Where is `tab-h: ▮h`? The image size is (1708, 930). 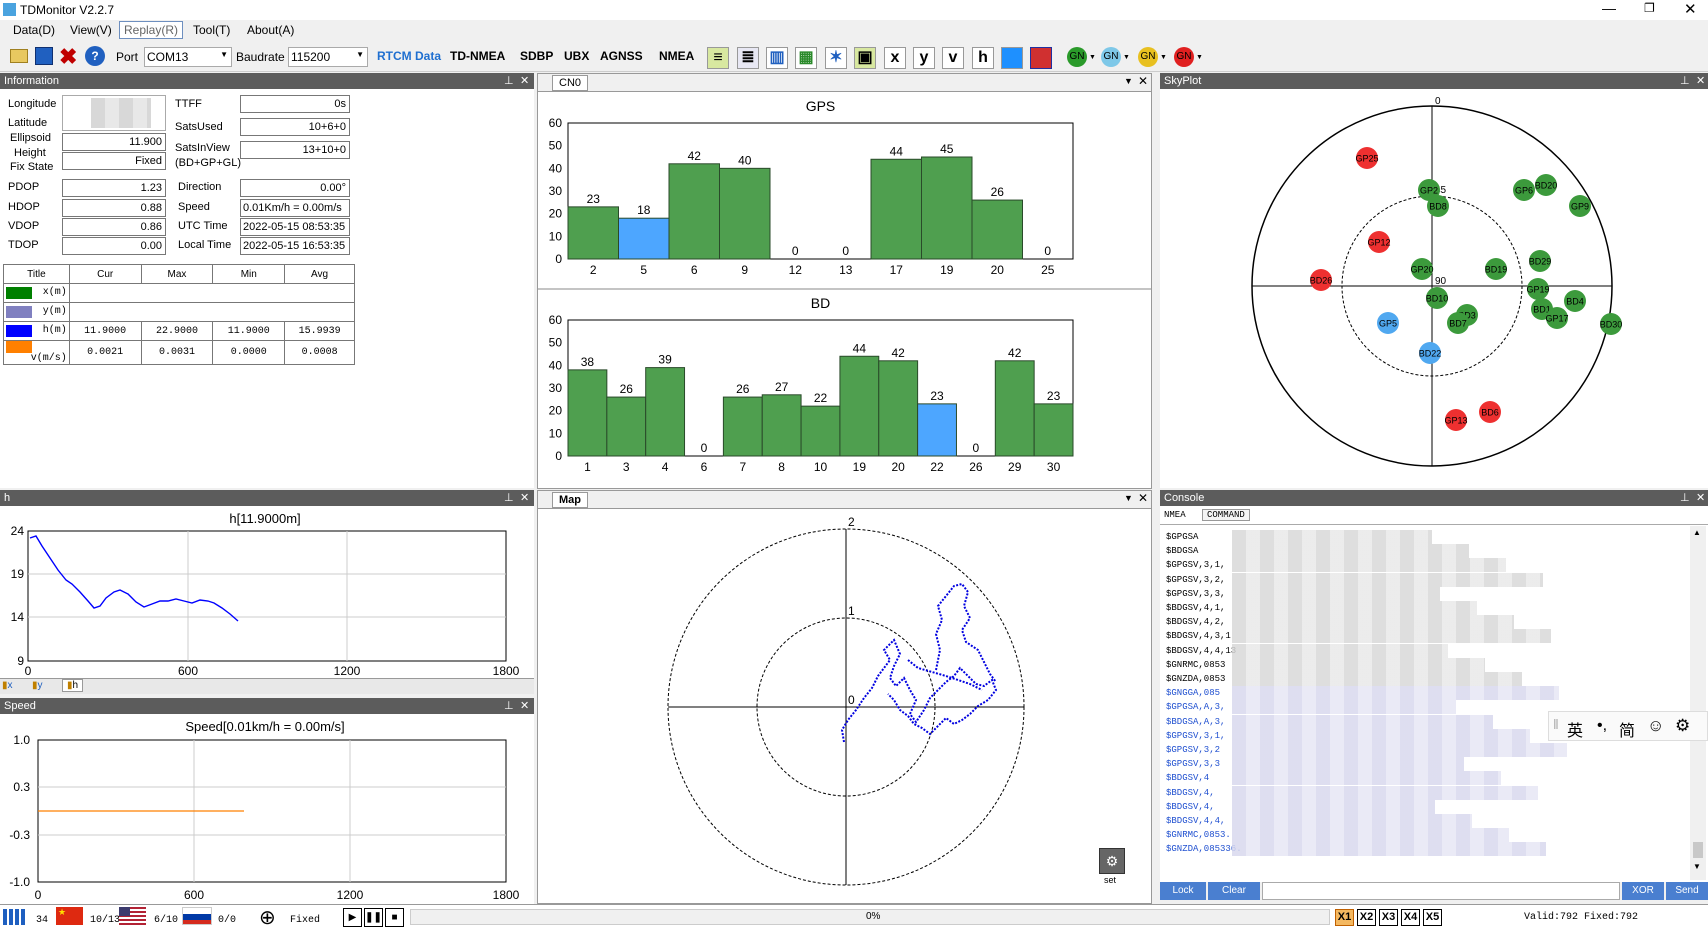 tab-h: ▮h is located at coordinates (73, 685).